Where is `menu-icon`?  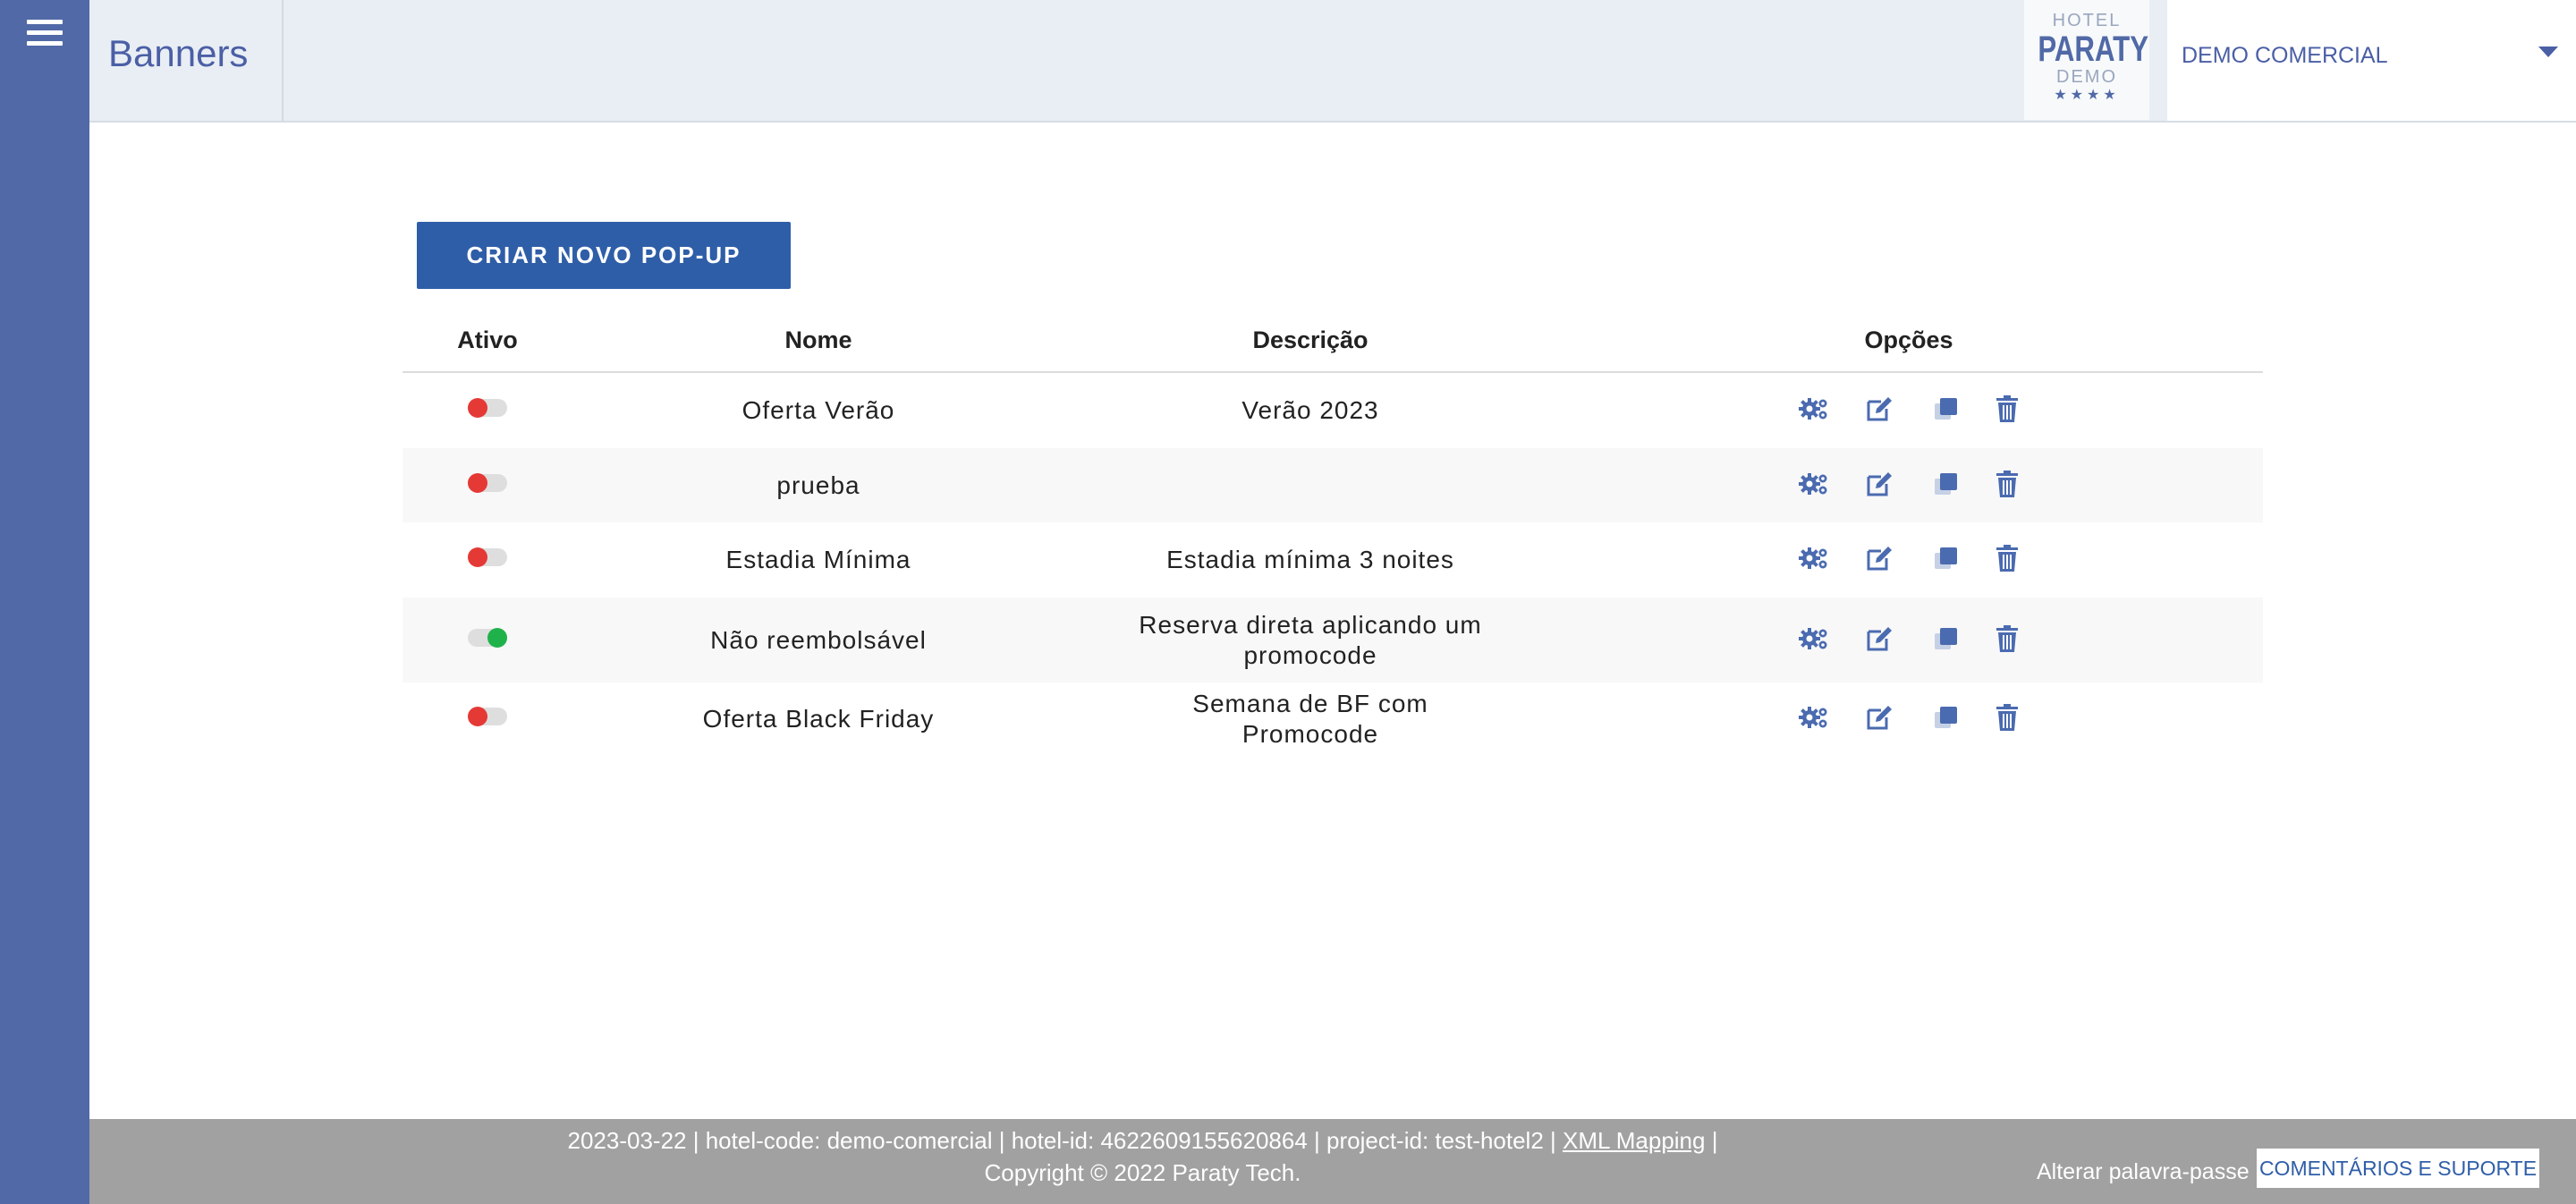
menu-icon is located at coordinates (45, 35).